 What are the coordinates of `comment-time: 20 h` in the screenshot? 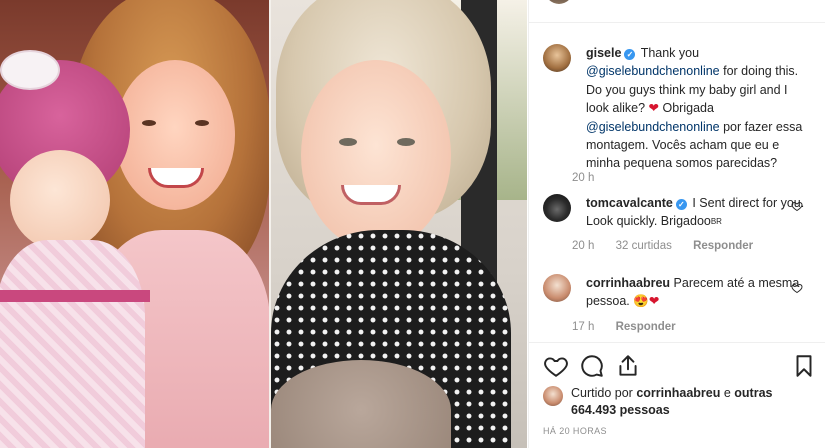 It's located at (583, 246).